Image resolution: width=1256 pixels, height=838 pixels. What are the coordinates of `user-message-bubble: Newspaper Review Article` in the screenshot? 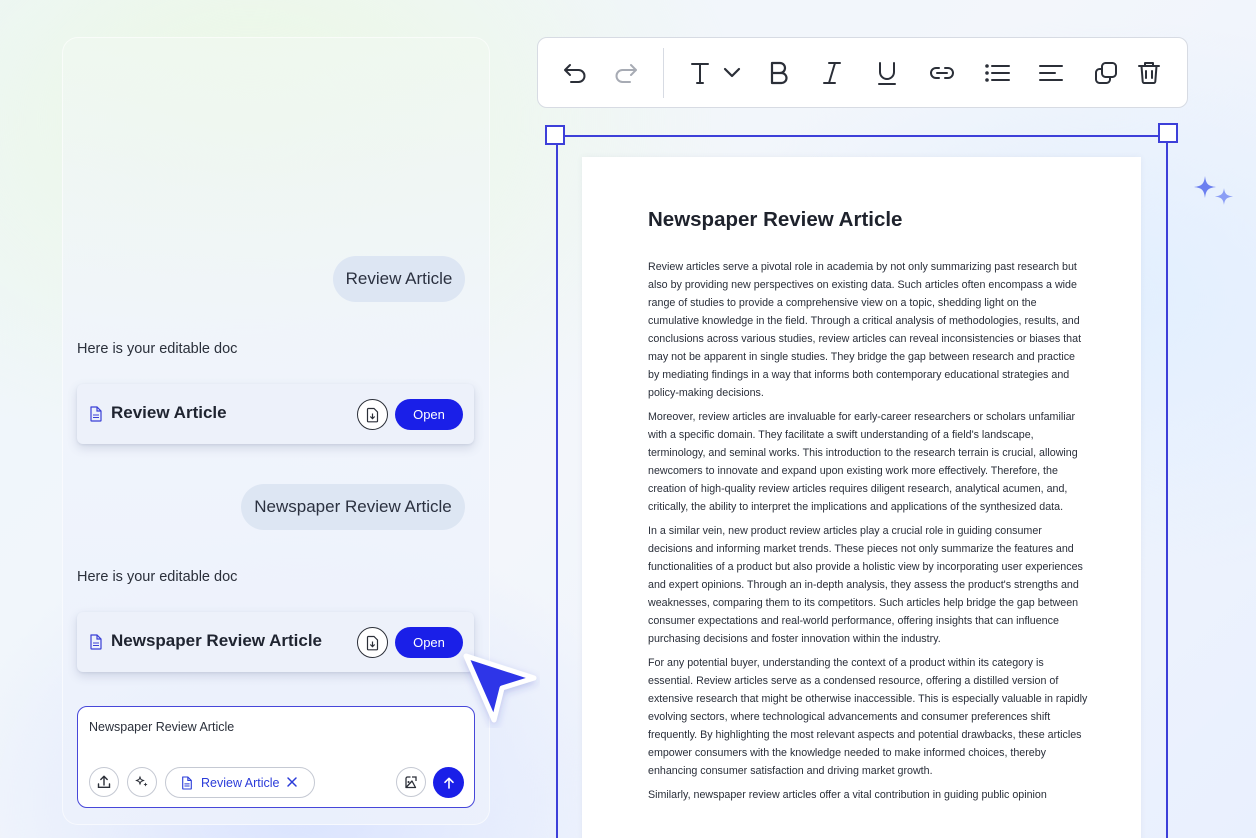 It's located at (353, 507).